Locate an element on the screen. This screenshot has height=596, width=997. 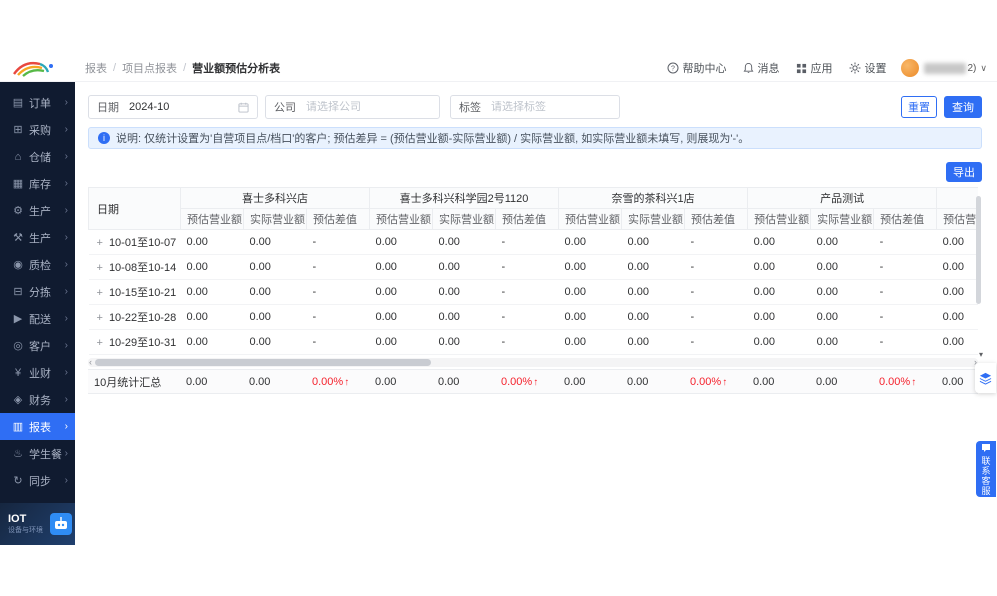
sorting-icon: ⊟ is located at coordinates (18, 292).